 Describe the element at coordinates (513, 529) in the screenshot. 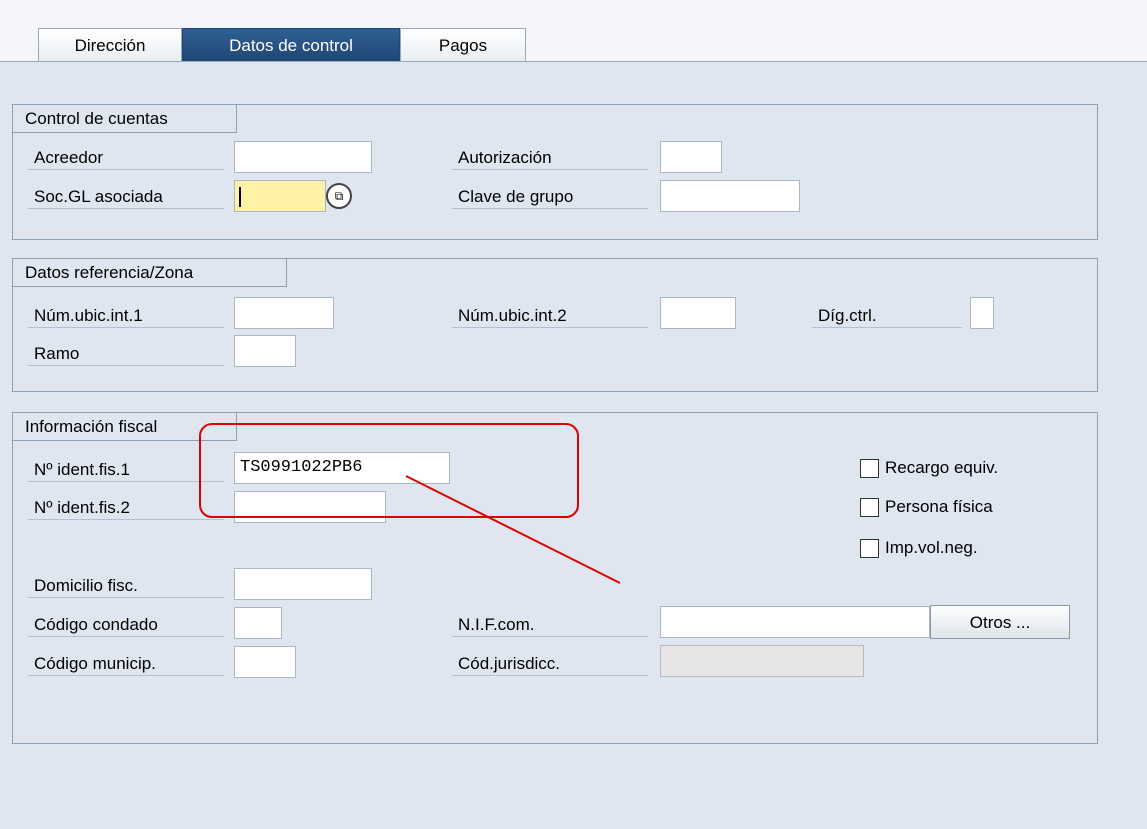

I see `annotation-arrow` at that location.